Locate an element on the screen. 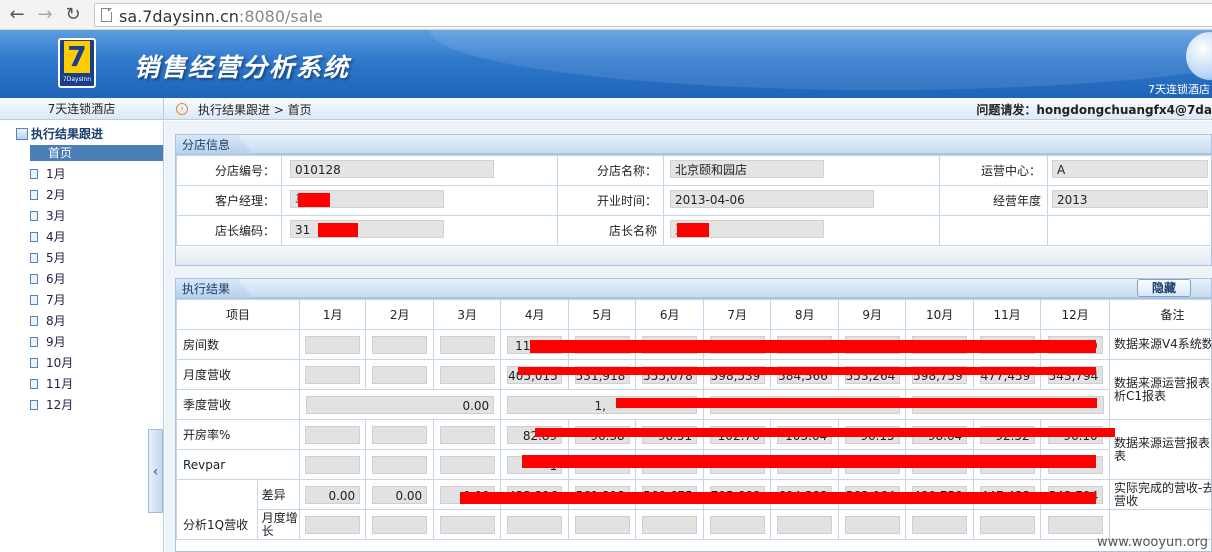 Image resolution: width=1212 pixels, height=552 pixels. sidebar-item-may: 5月 is located at coordinates (96, 258).